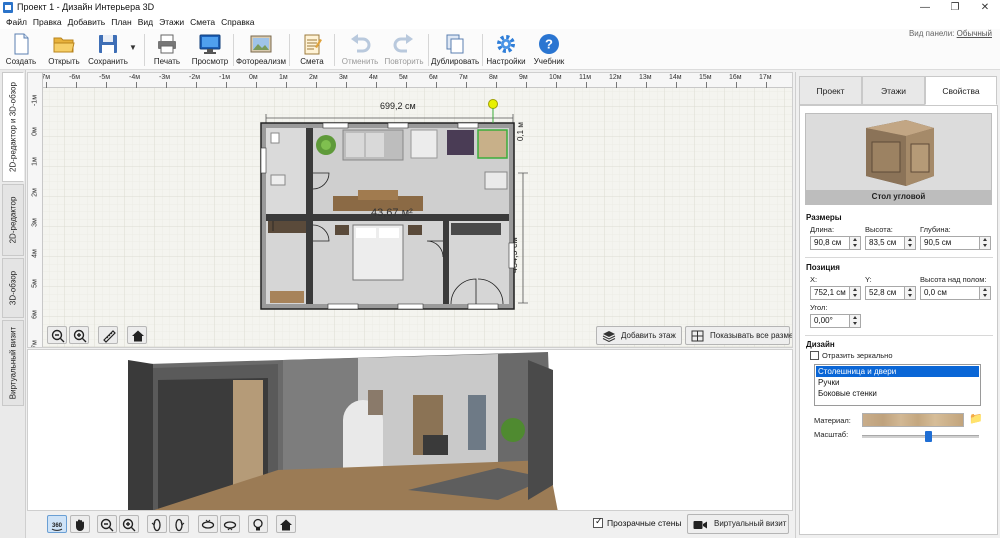 The width and height of the screenshot is (1000, 538). I want to click on zoom-out-3d-button, so click(107, 524).